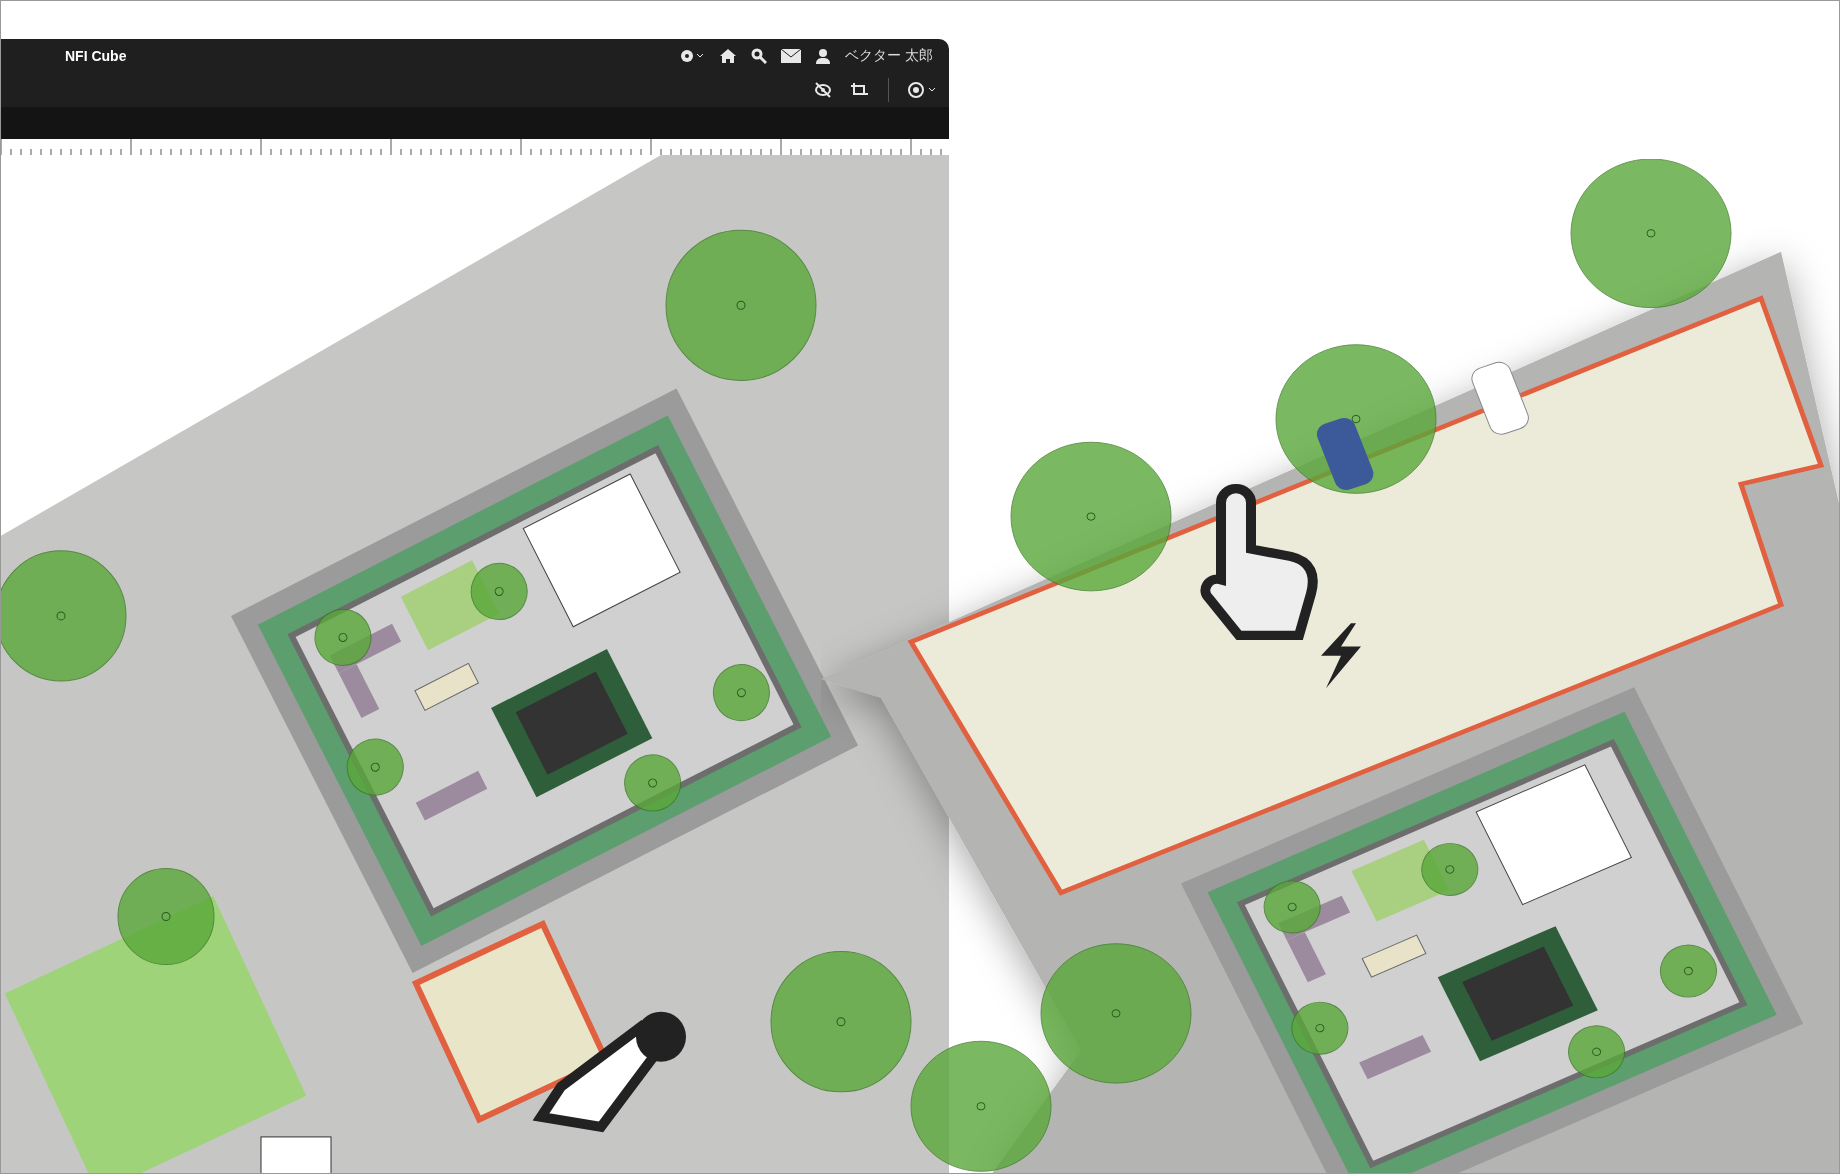  Describe the element at coordinates (692, 56) in the screenshot. I see `settings-icon` at that location.